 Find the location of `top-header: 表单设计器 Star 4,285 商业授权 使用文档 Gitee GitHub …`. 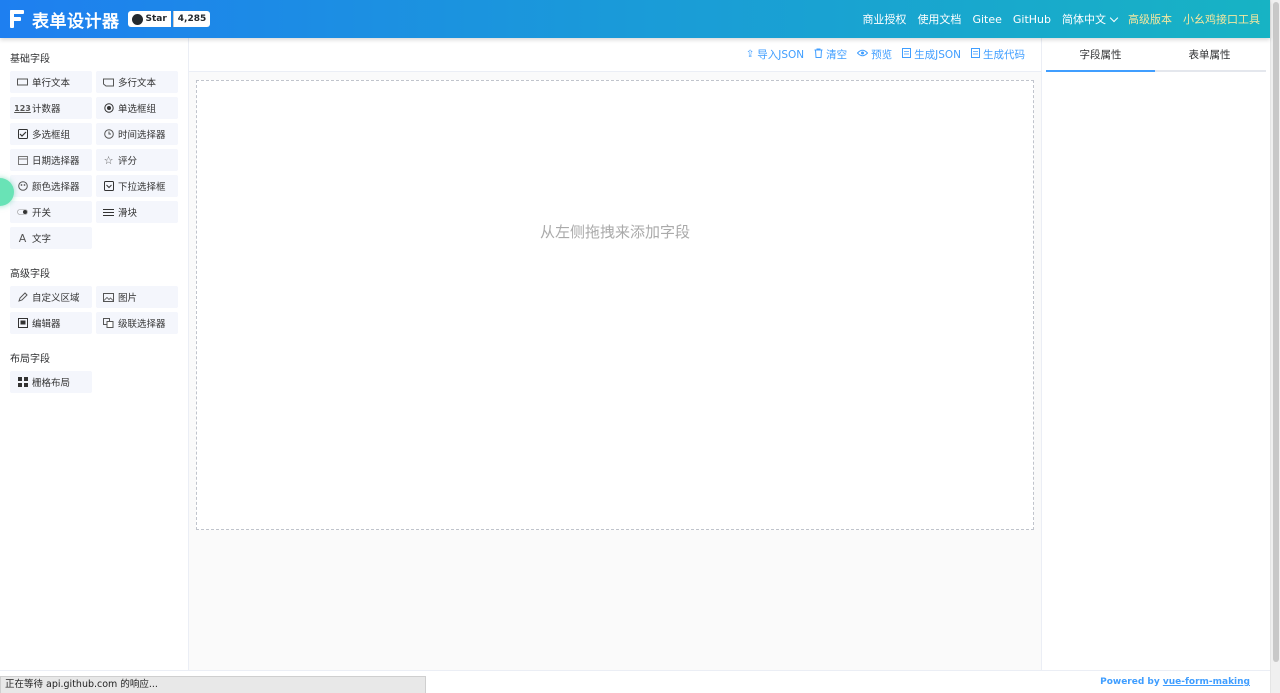

top-header: 表单设计器 Star 4,285 商业授权 使用文档 Gitee GitHub … is located at coordinates (635, 19).